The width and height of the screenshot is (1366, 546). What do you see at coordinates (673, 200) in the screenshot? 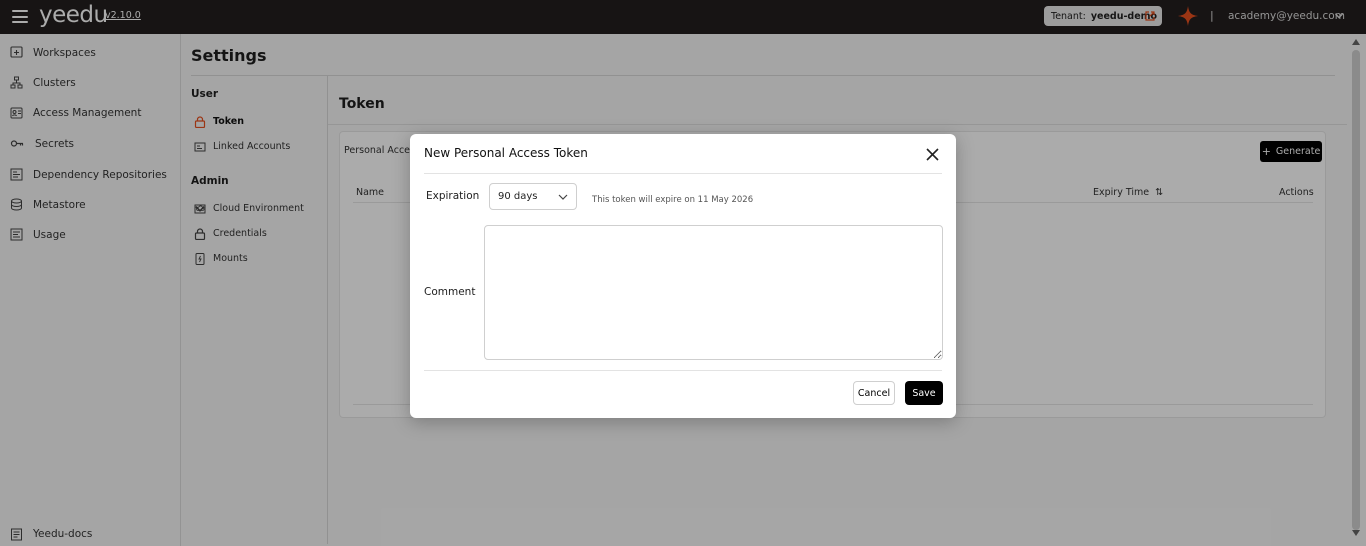
I see `expiry-note: This token will expire on 11 May 2026` at bounding box center [673, 200].